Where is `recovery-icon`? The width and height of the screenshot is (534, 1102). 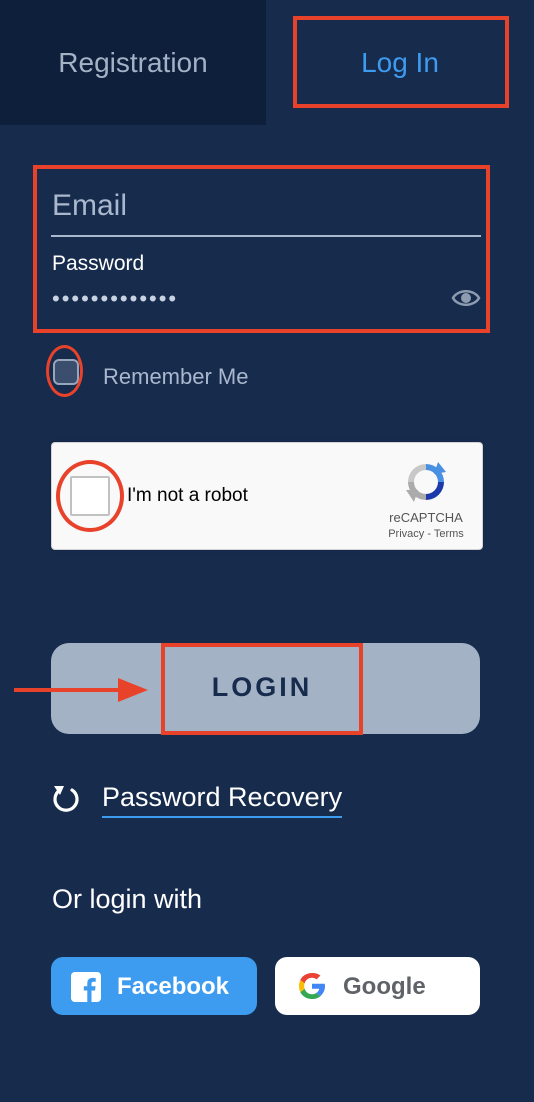 recovery-icon is located at coordinates (66, 798).